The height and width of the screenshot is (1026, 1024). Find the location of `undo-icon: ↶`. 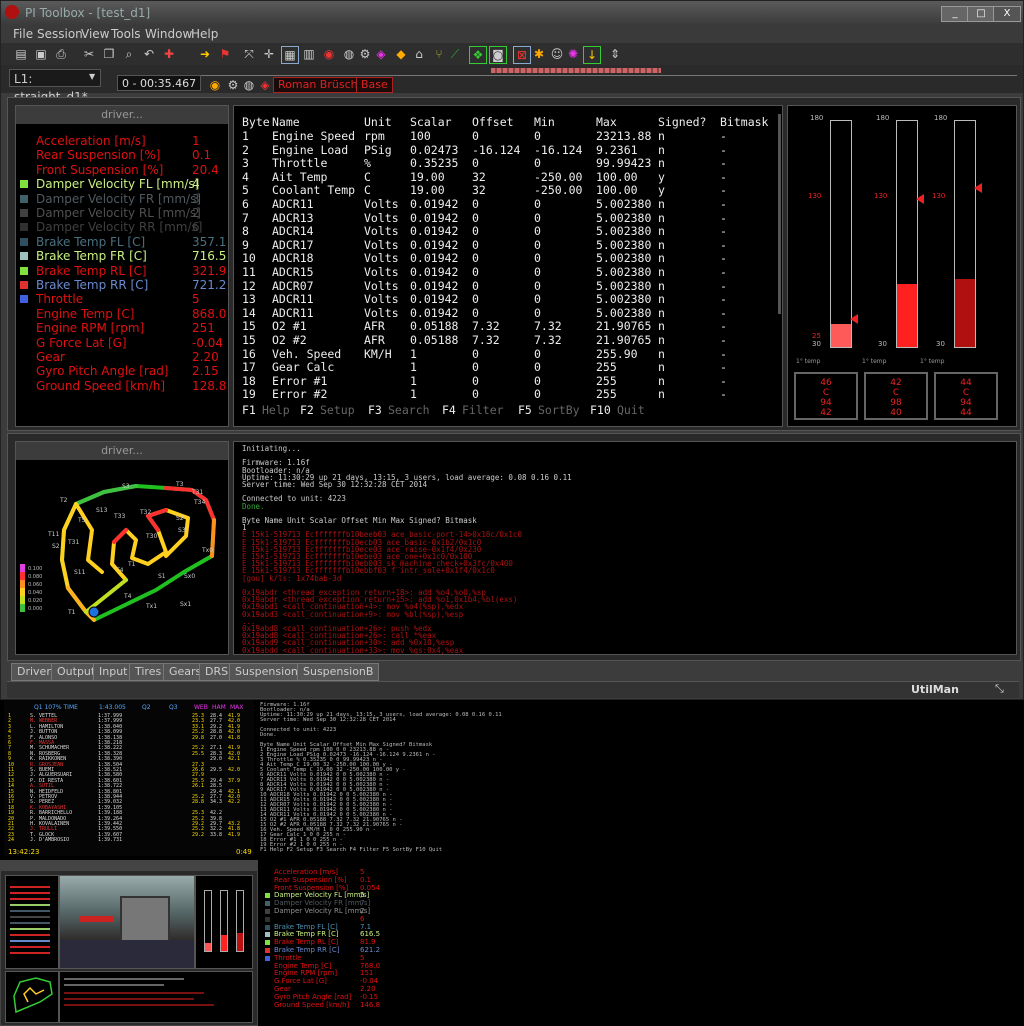

undo-icon: ↶ is located at coordinates (149, 54).